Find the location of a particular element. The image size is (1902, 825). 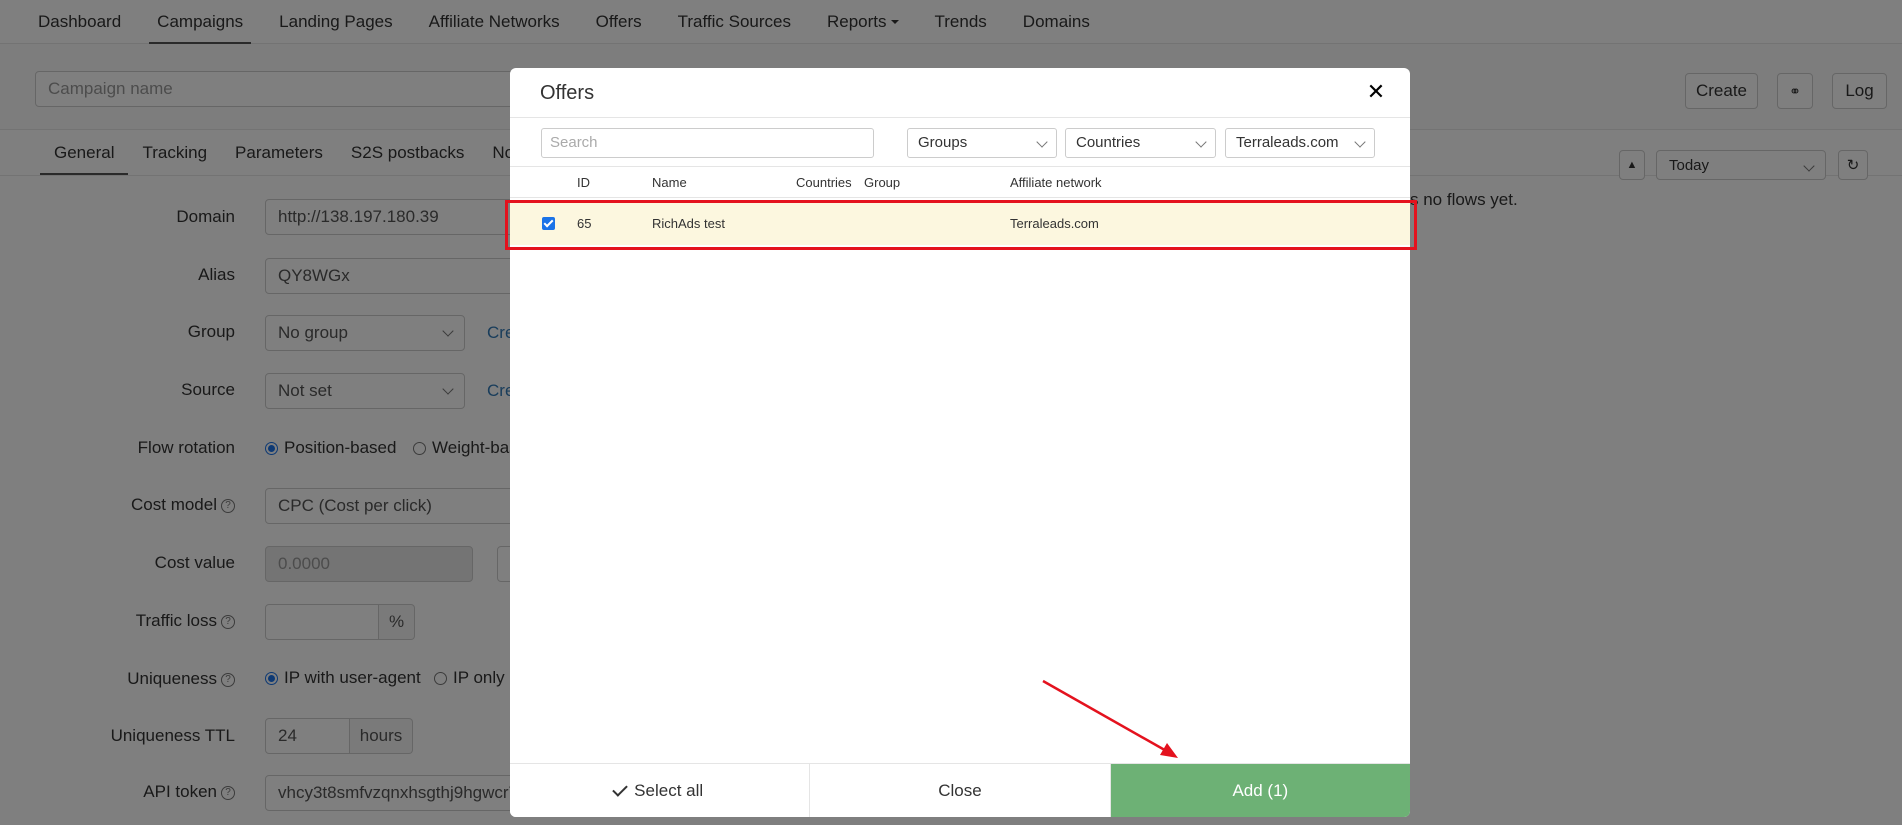

countries-filter-select: Countries is located at coordinates (1140, 143).